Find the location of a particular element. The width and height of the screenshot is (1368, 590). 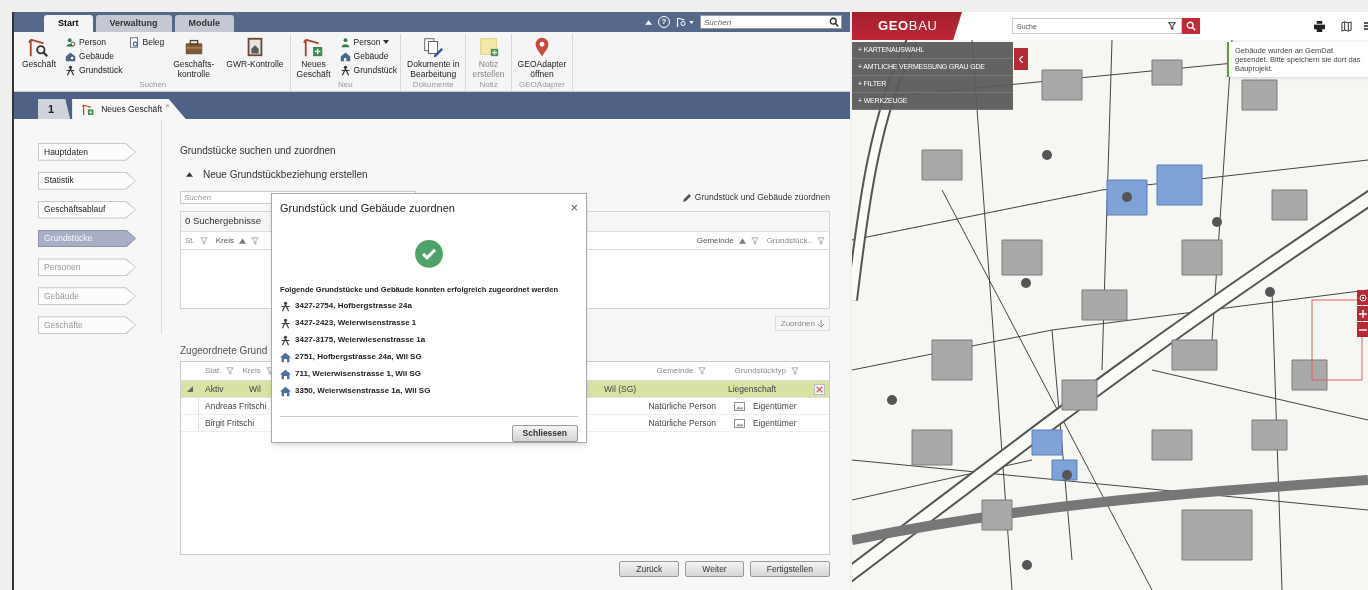

list-item: 711, Weierwisenstrasse 1, Wil SG is located at coordinates (358, 374).